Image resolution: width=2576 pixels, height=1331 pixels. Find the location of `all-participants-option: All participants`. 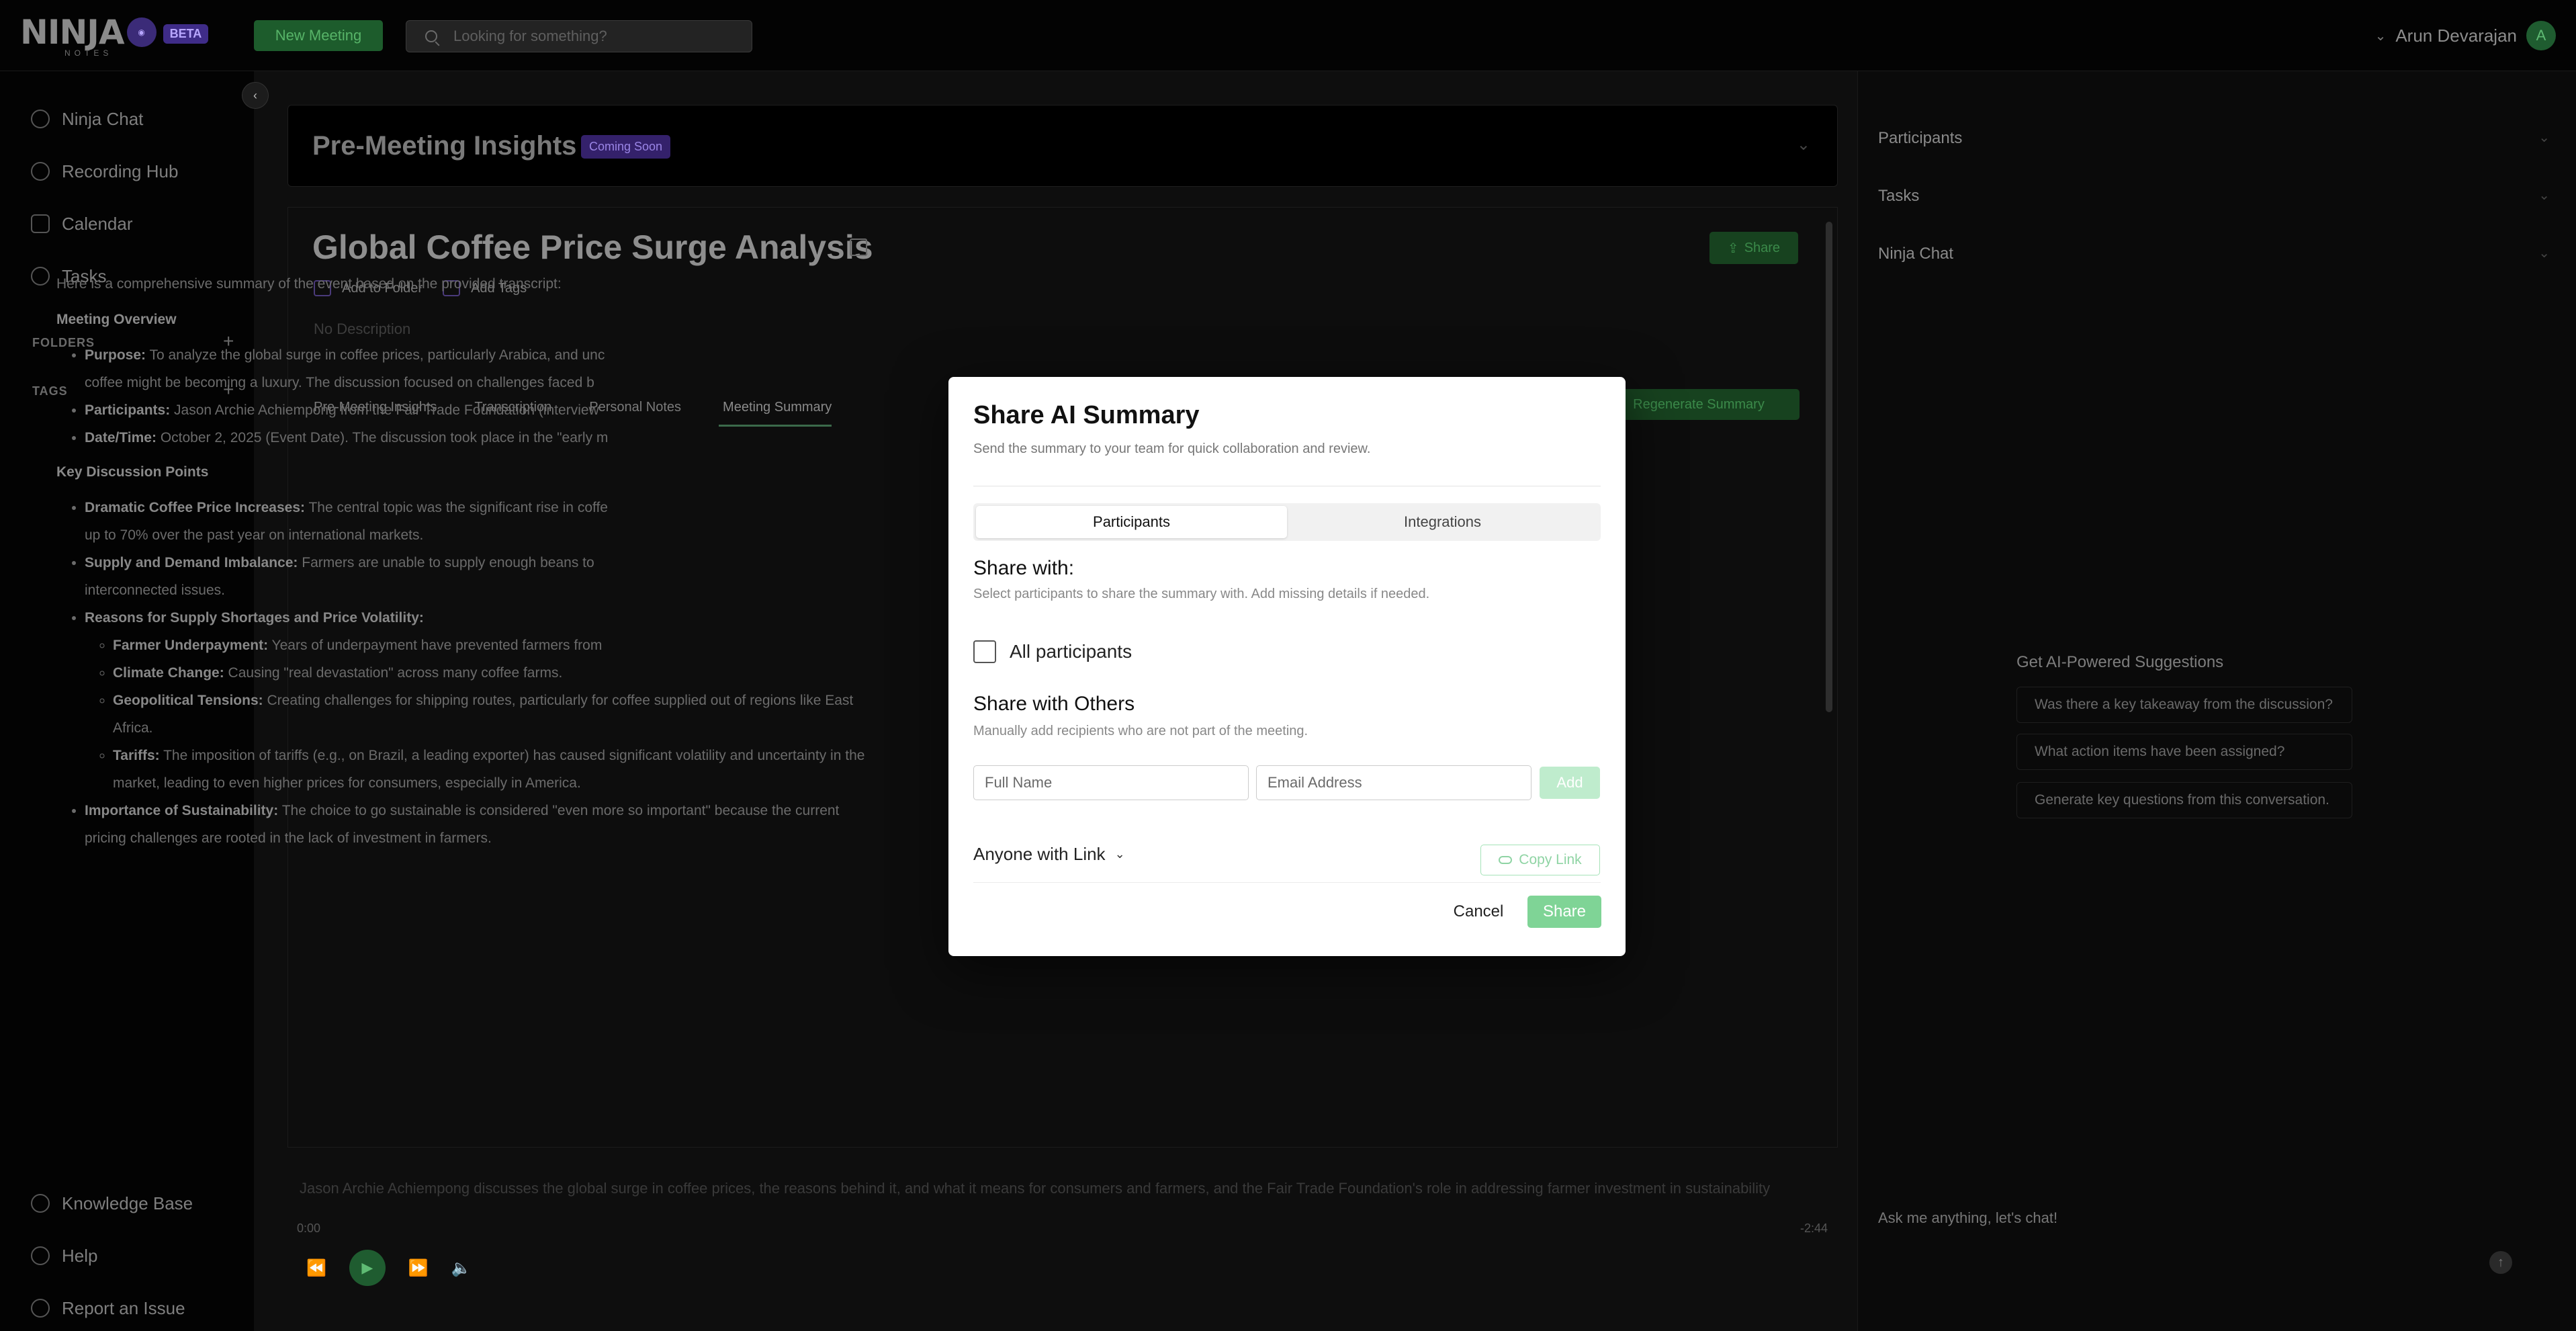

all-participants-option: All participants is located at coordinates (1053, 652).